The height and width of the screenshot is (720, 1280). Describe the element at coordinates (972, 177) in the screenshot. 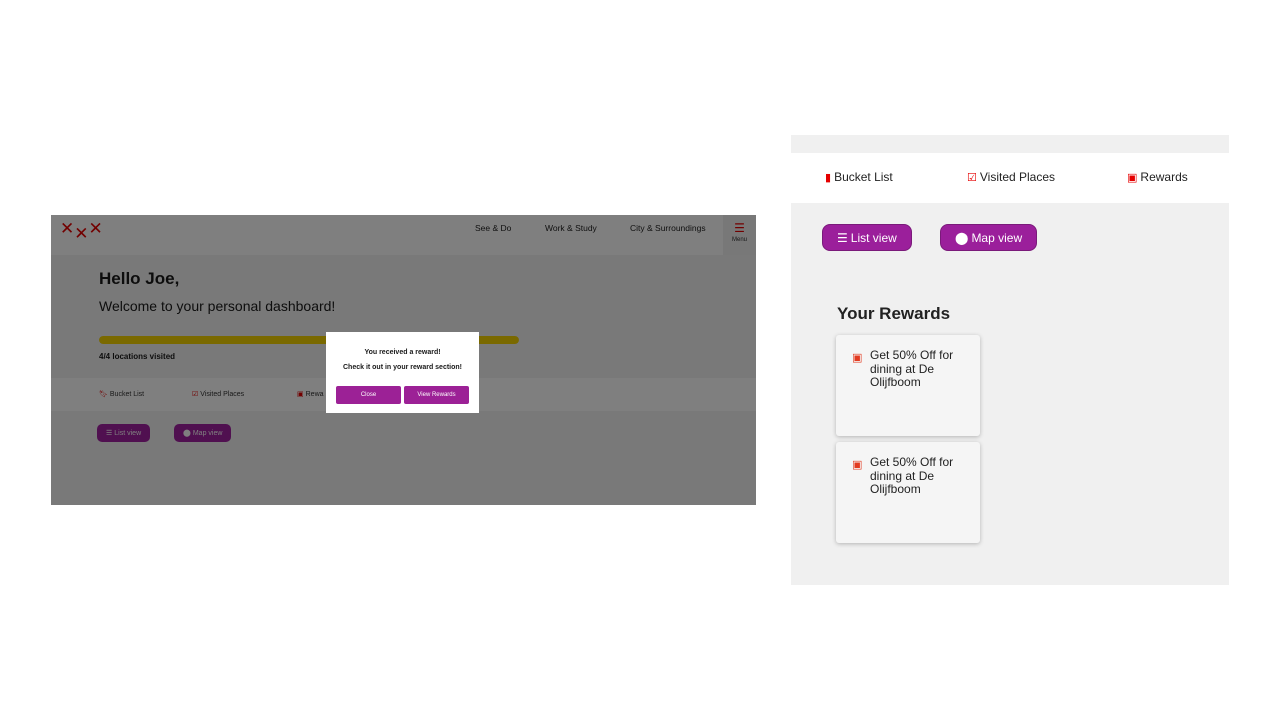

I see `checkbox-icon: ☑` at that location.